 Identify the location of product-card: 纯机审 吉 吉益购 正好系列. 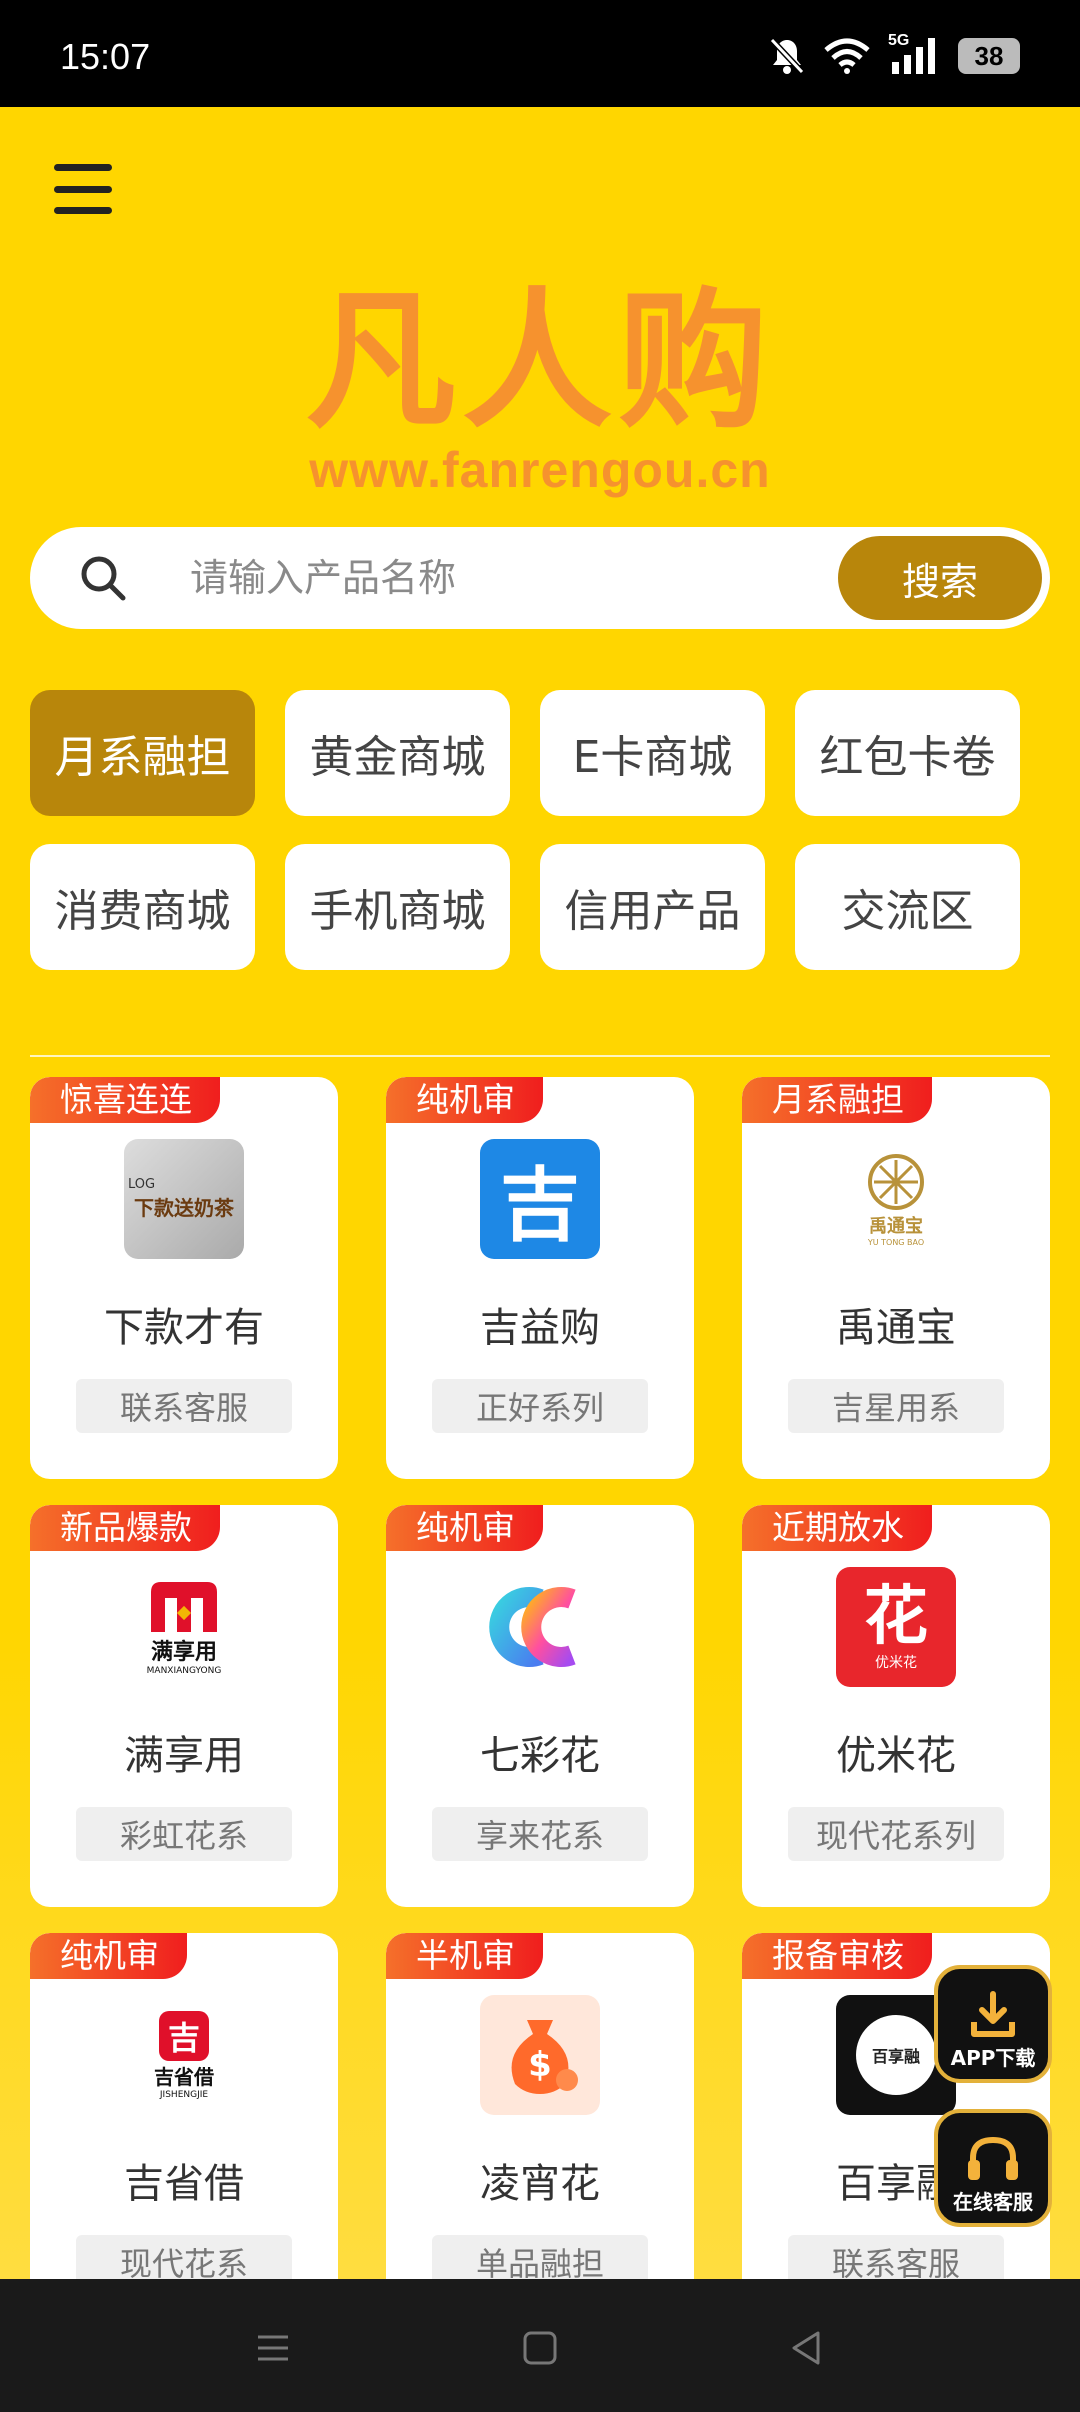
(540, 1278).